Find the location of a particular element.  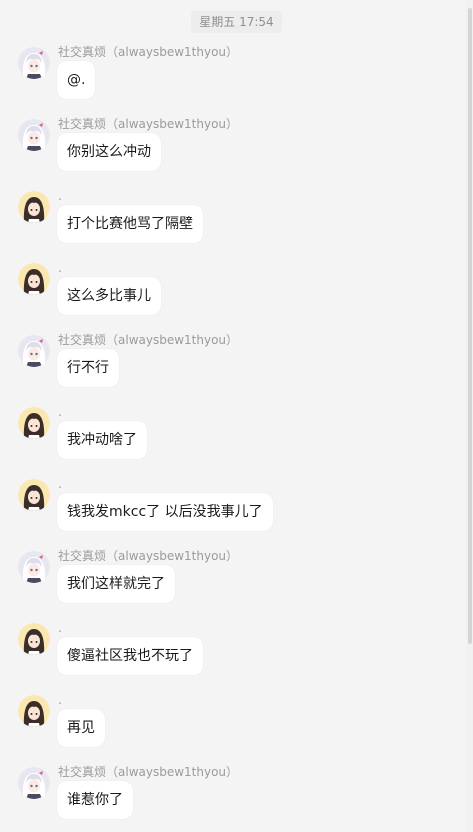

message-bubble: 这么多比事儿 is located at coordinates (109, 296).